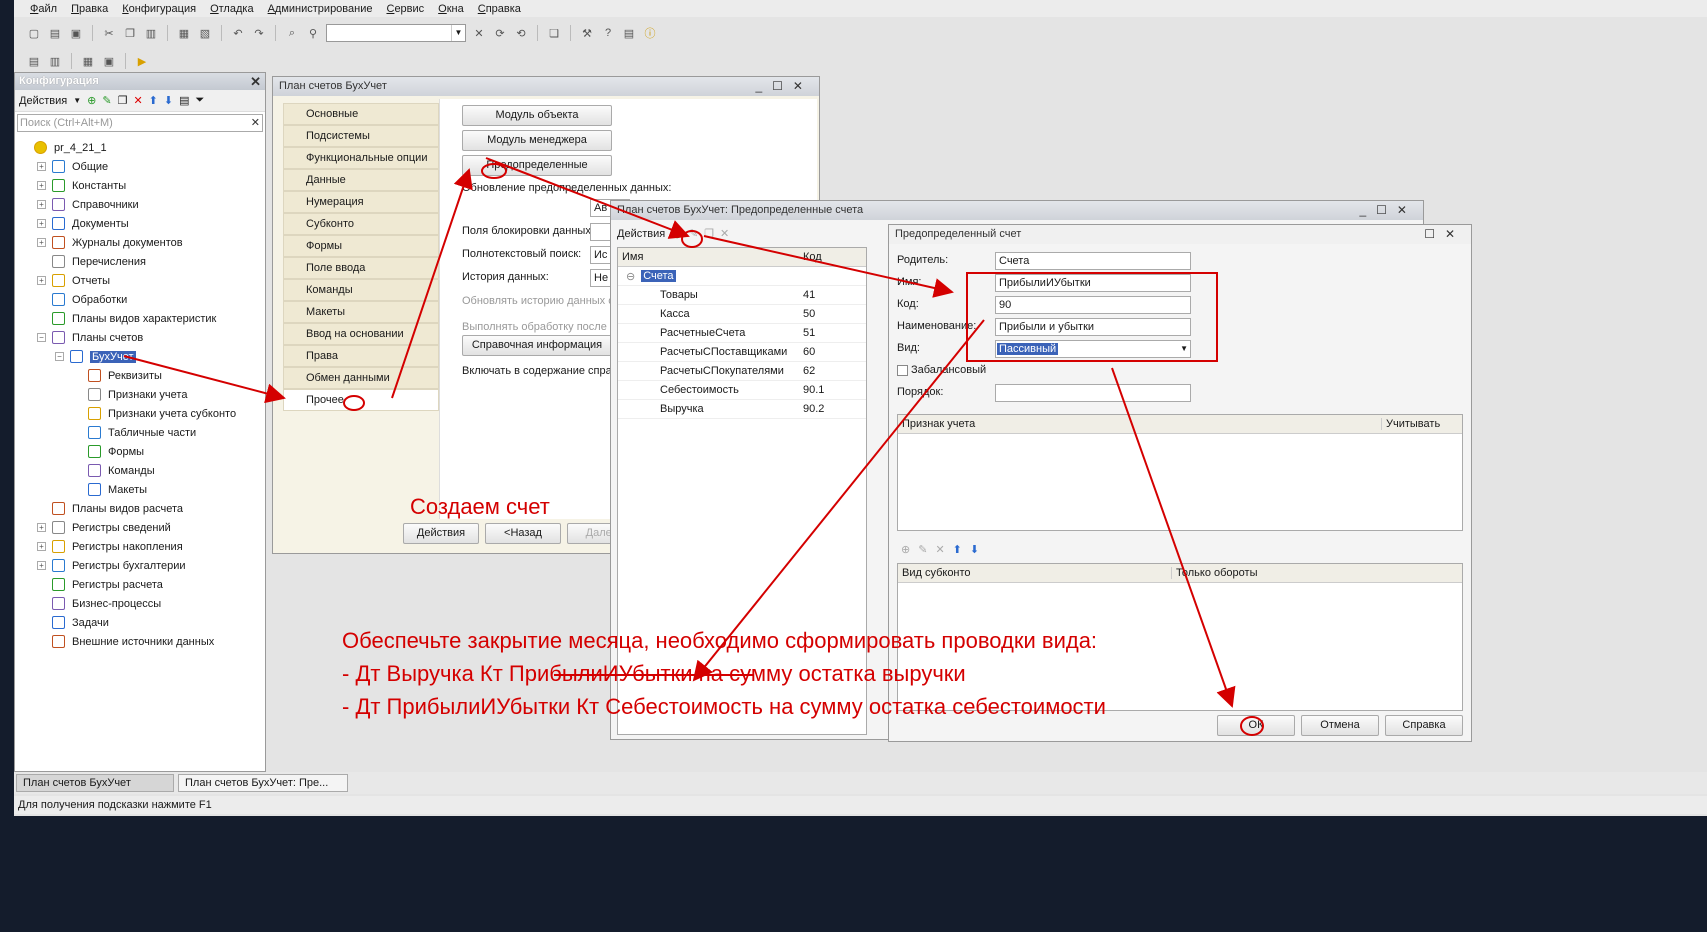 The height and width of the screenshot is (932, 1707). I want to click on tab-item: Обмен данными, so click(361, 378).